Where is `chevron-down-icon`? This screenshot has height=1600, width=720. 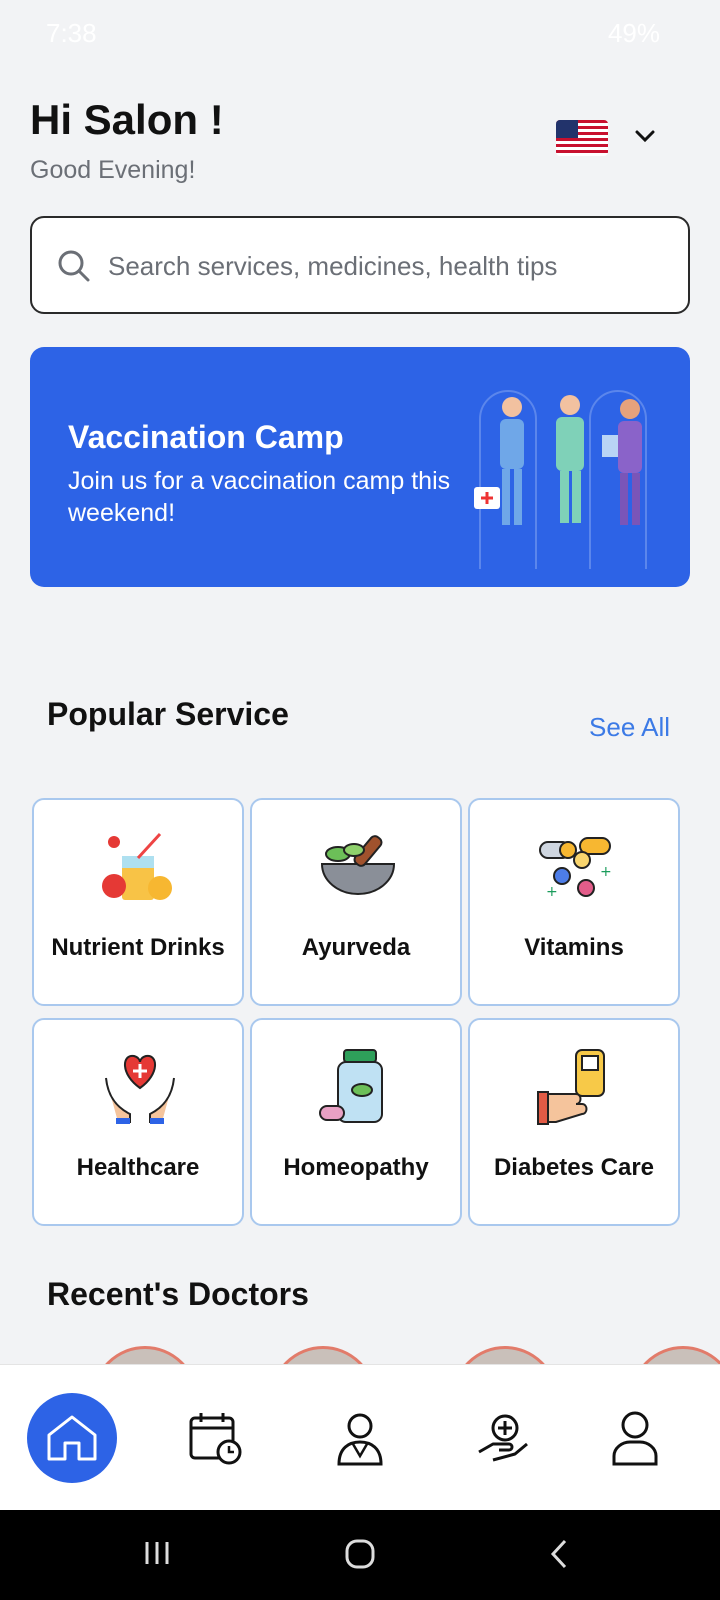
chevron-down-icon is located at coordinates (645, 138).